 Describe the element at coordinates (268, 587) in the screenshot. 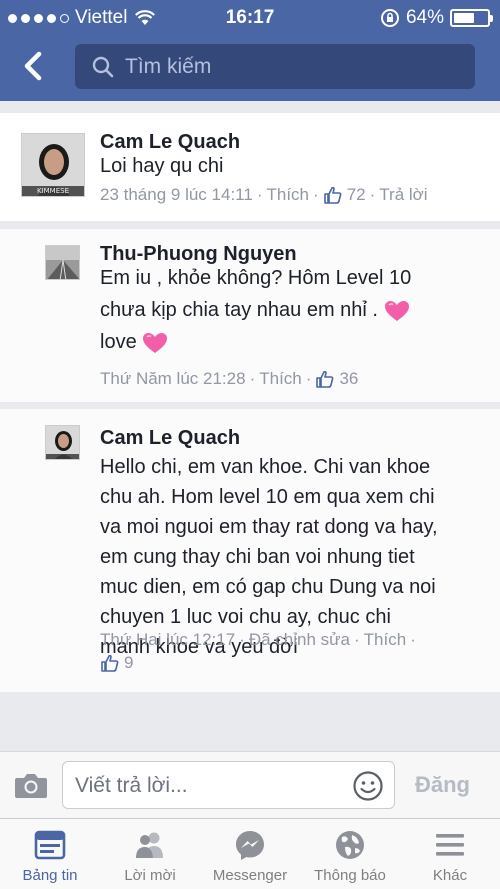

I see `comment-text-line: muc dien, em có gap chu Dung va noi` at that location.